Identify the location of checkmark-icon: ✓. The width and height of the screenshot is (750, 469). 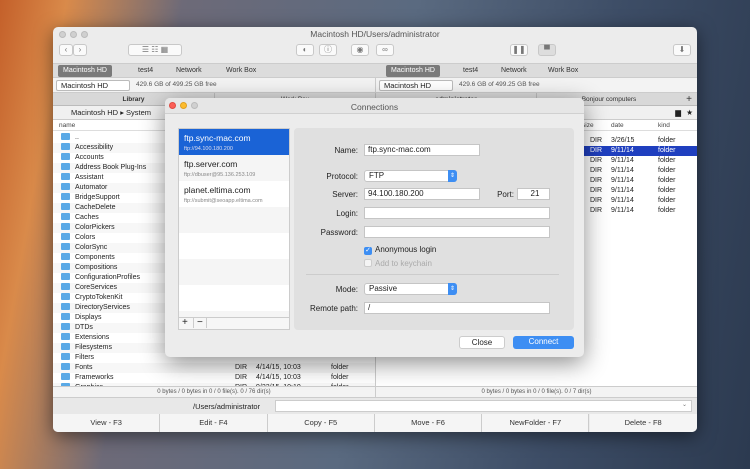
(368, 251).